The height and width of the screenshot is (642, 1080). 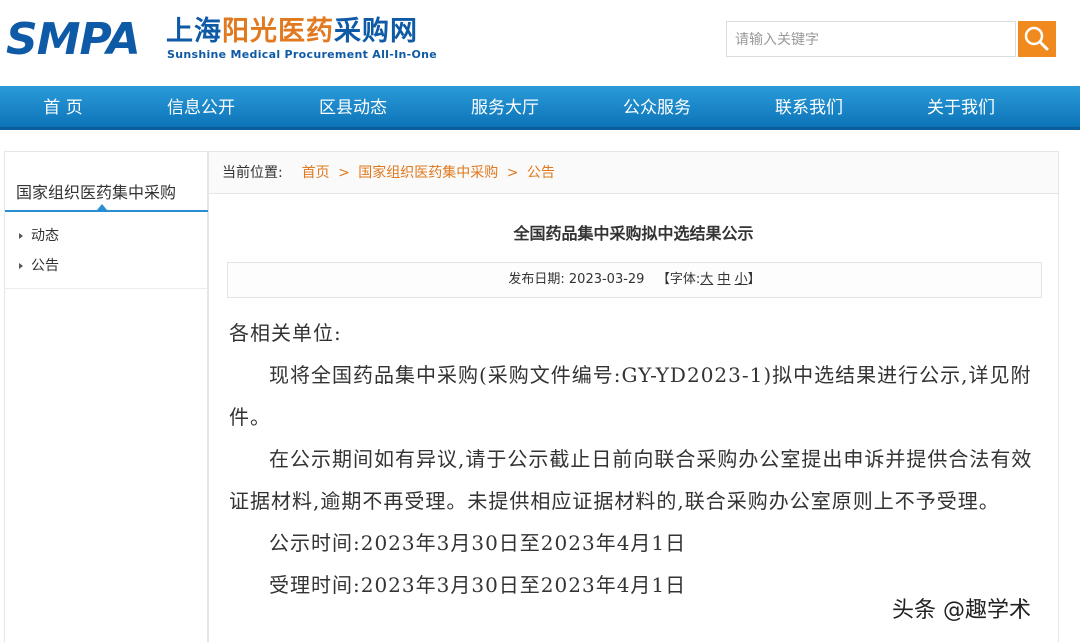 What do you see at coordinates (754, 279) in the screenshot?
I see `font-size-close: 】` at bounding box center [754, 279].